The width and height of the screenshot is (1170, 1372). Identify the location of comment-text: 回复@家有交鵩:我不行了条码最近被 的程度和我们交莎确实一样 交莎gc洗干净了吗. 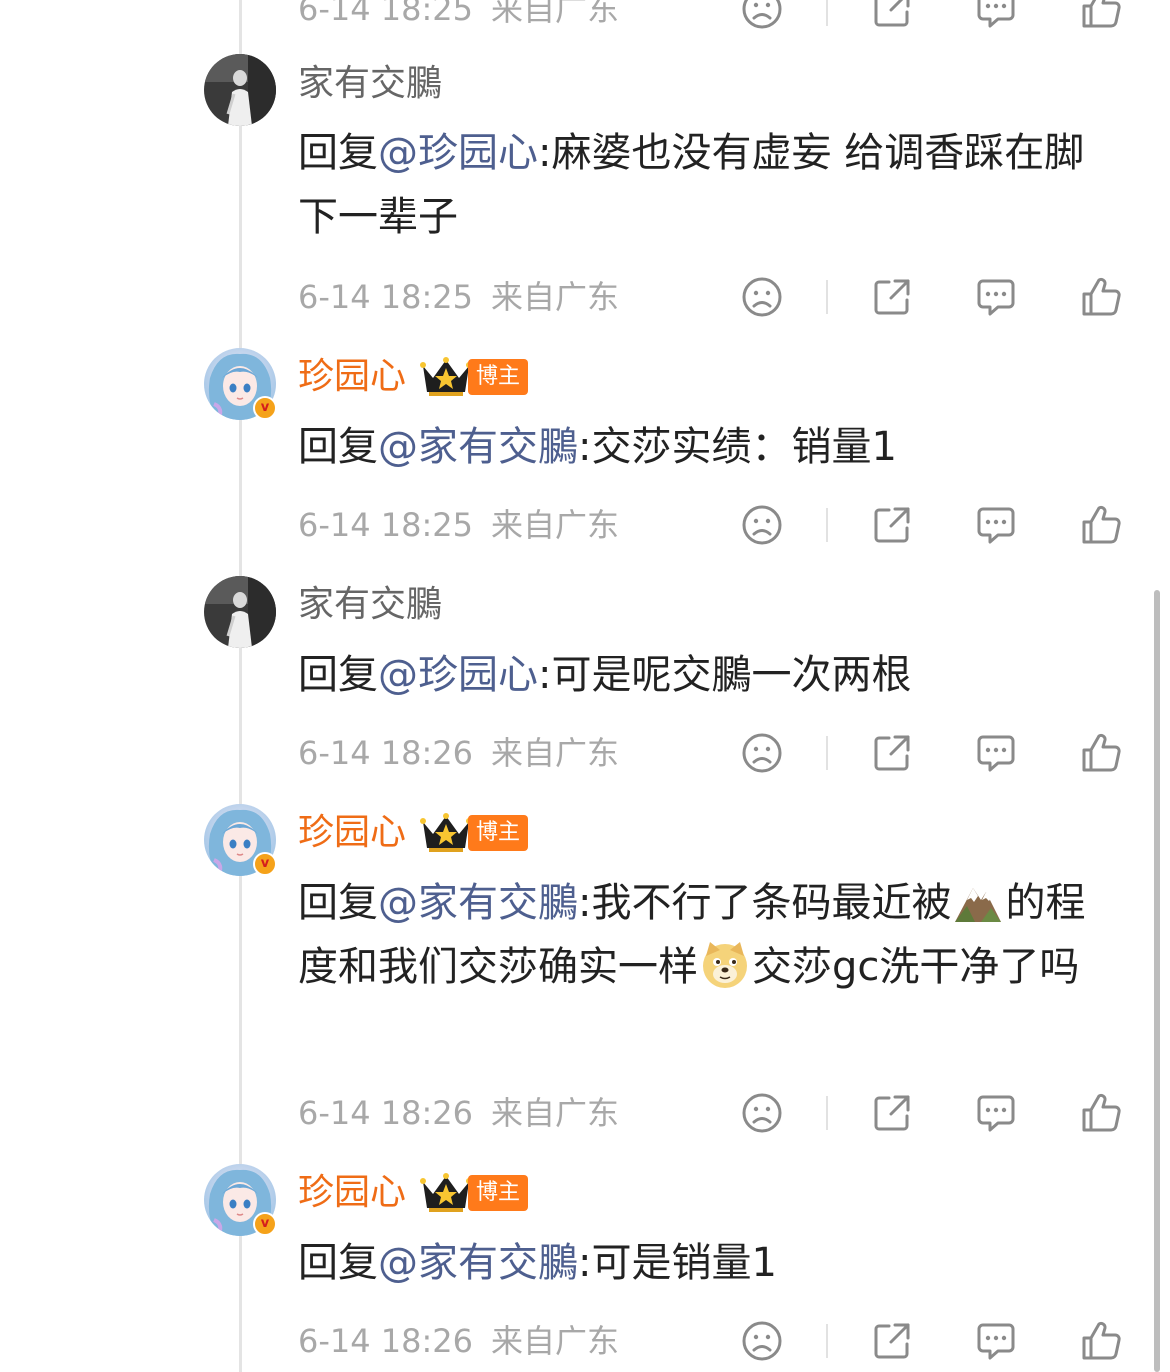
(703, 935).